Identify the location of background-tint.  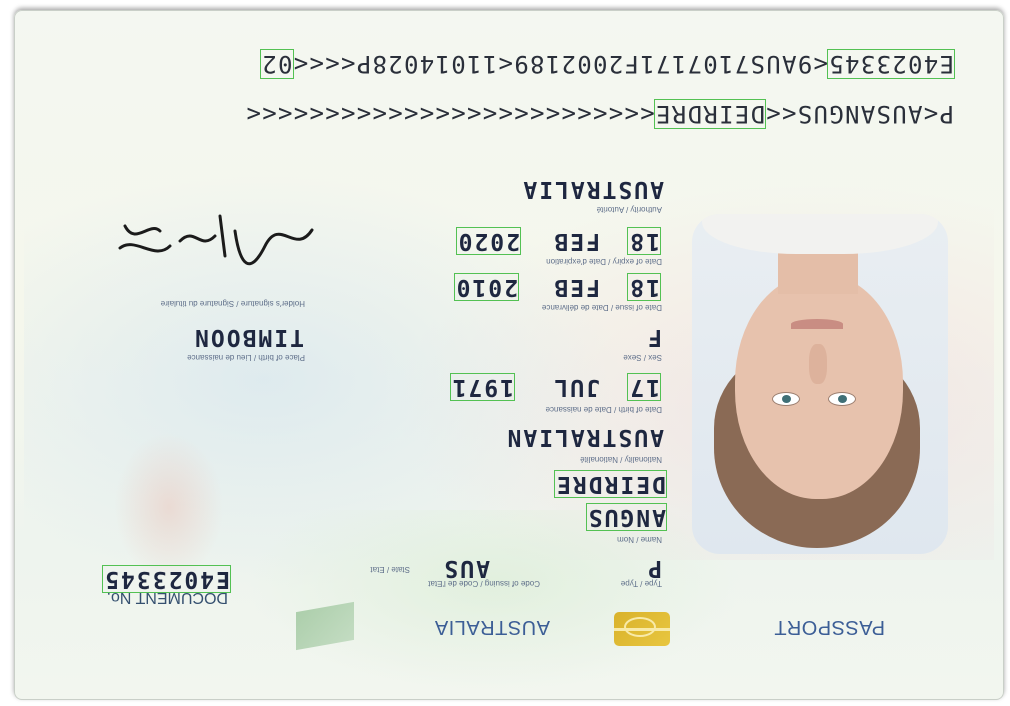
(494, 600).